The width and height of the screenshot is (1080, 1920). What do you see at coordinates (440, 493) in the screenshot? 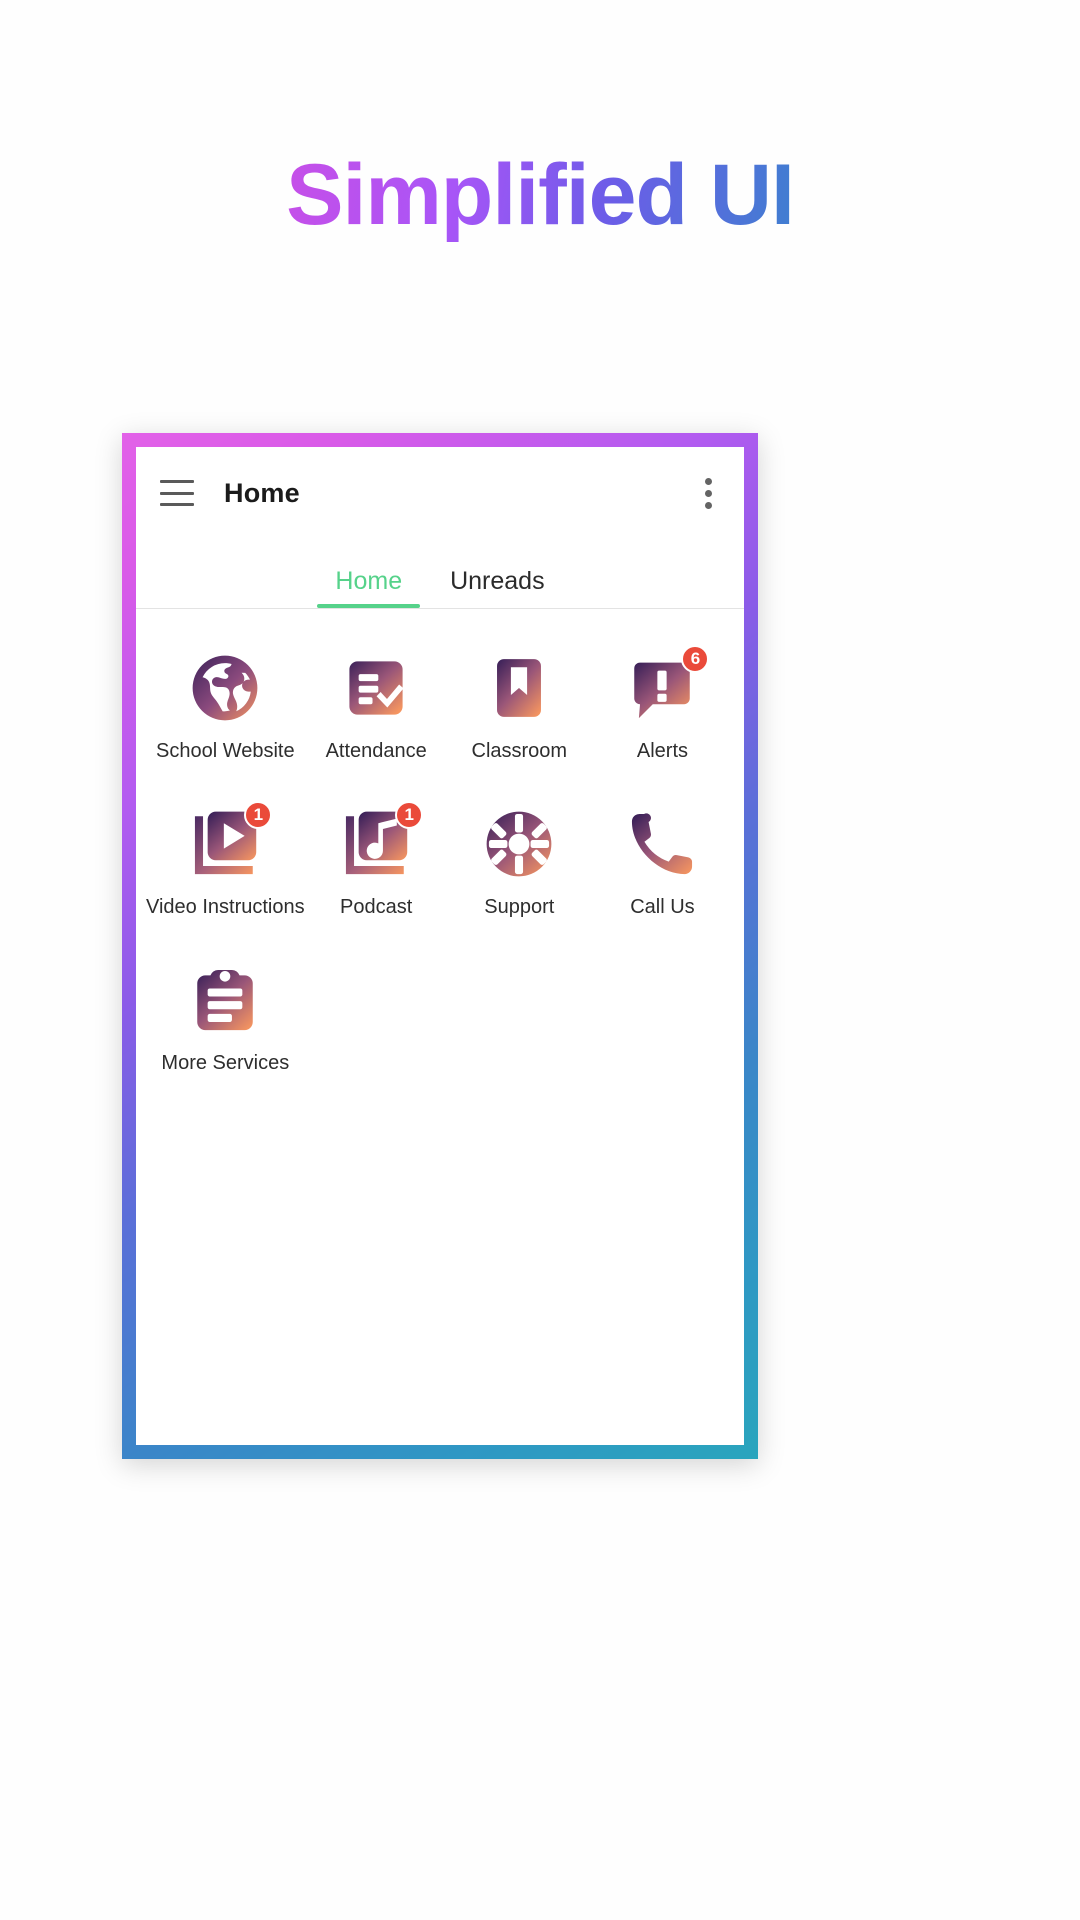
I see `app-bar: Home` at bounding box center [440, 493].